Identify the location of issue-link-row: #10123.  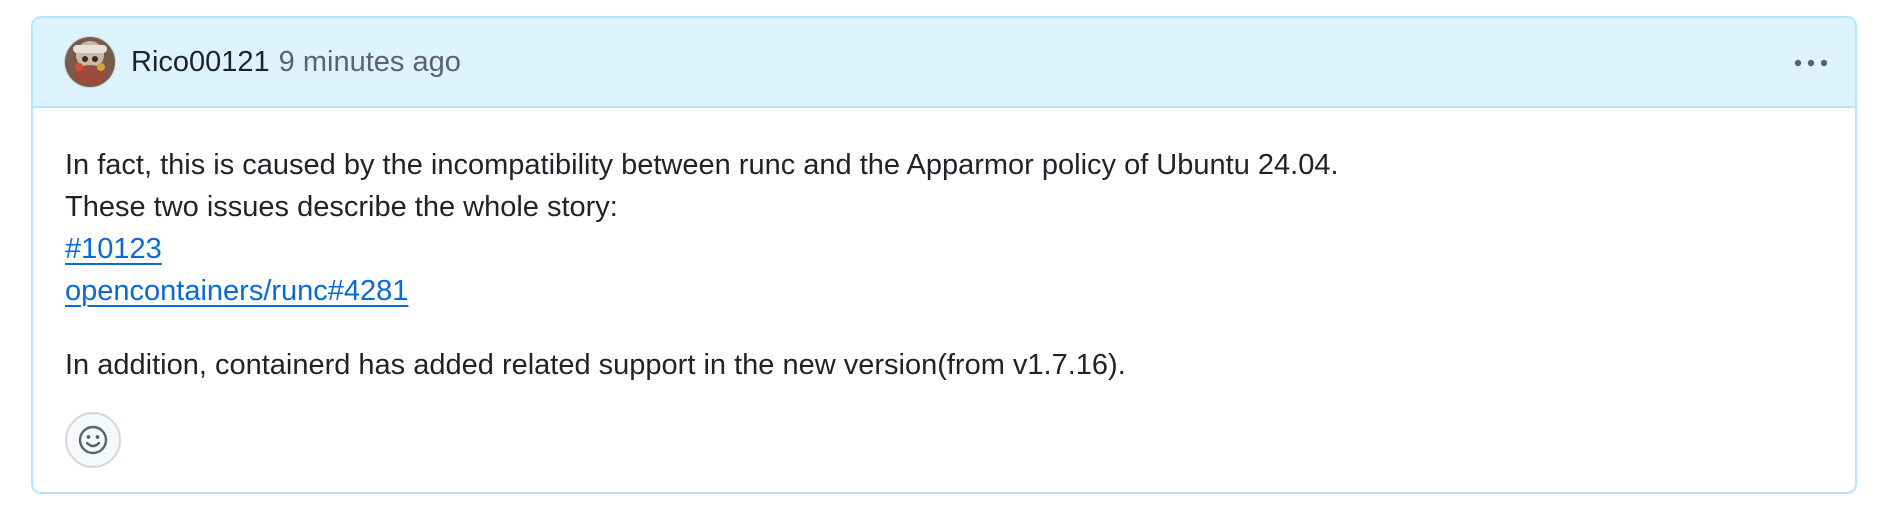
(944, 249).